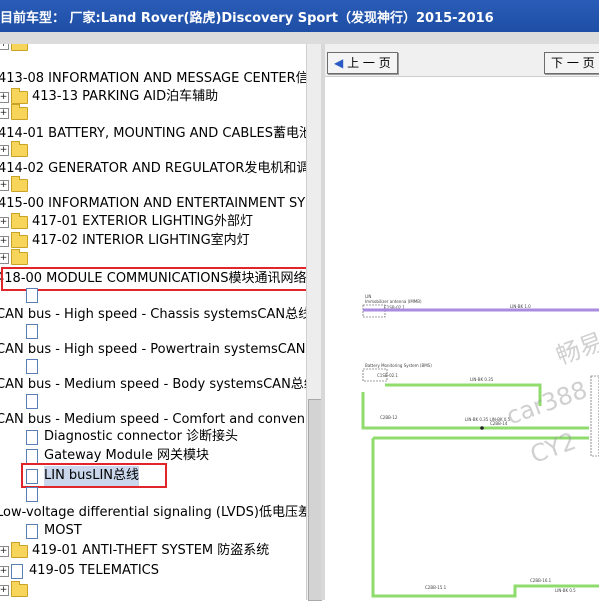  Describe the element at coordinates (389, 417) in the screenshot. I see `conn-3: C2BB-12` at that location.